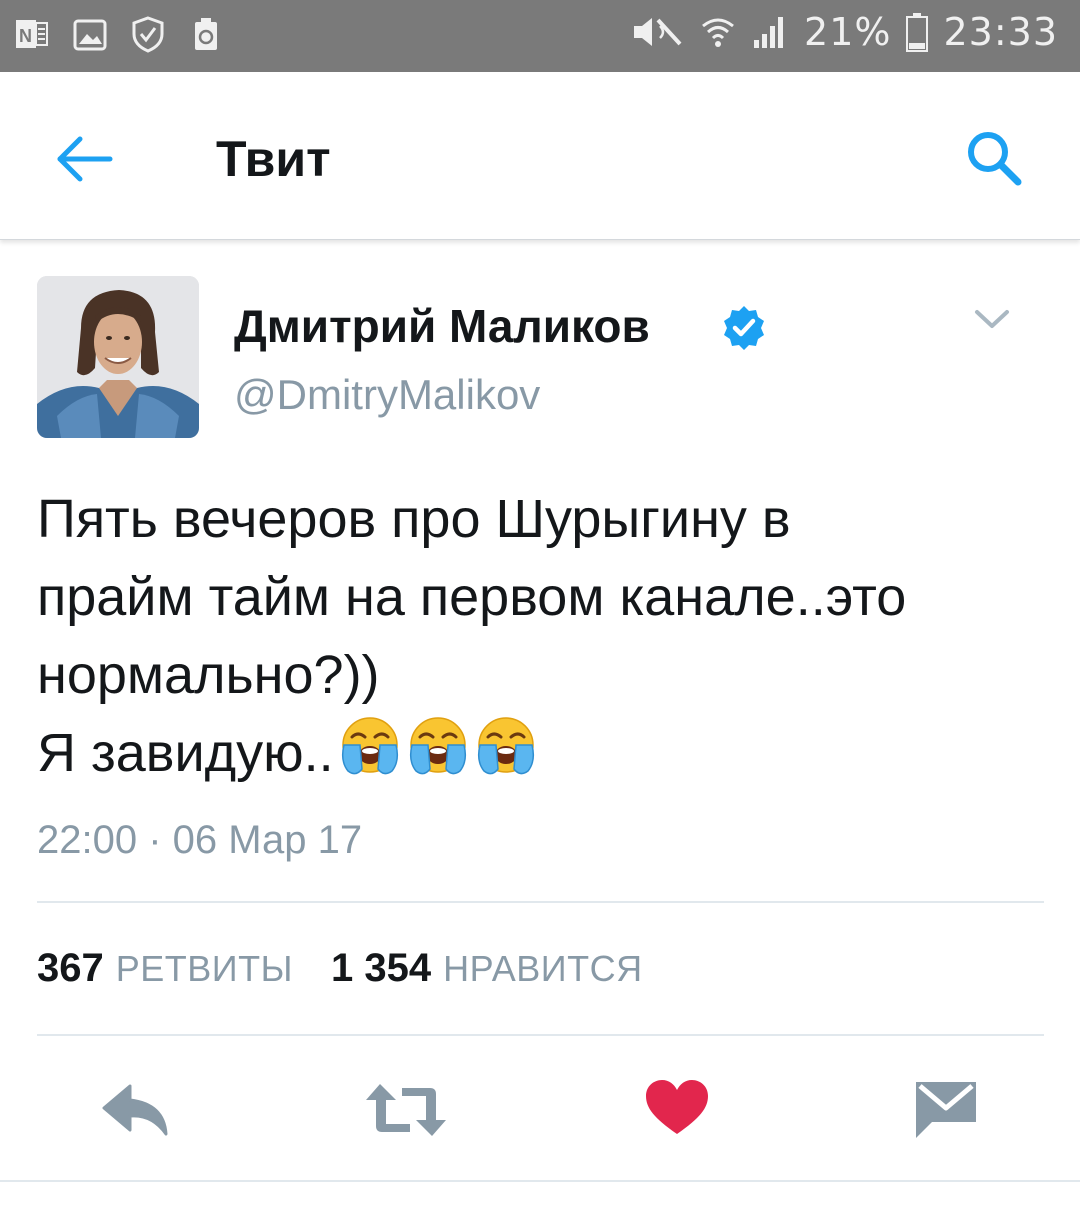 The width and height of the screenshot is (1080, 1218). Describe the element at coordinates (677, 1107) in the screenshot. I see `heart-icon` at that location.